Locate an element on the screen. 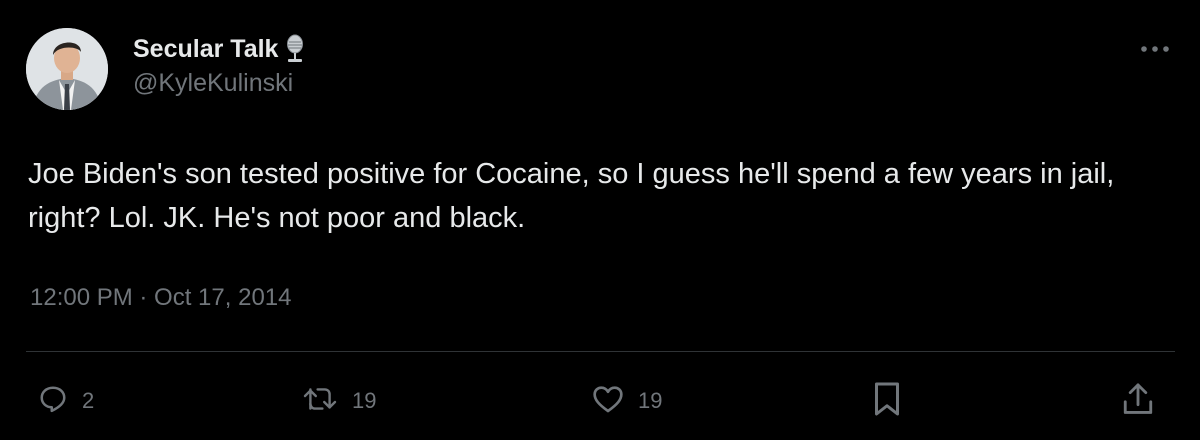 The image size is (1200, 440). like-count: 19 is located at coordinates (650, 400).